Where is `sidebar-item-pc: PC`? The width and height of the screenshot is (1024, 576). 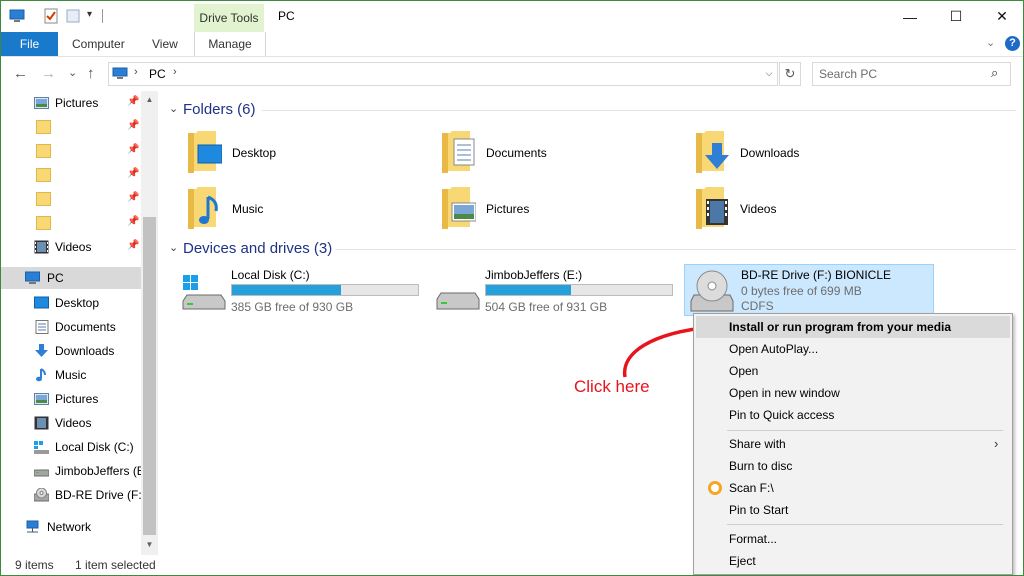 sidebar-item-pc: PC is located at coordinates (71, 278).